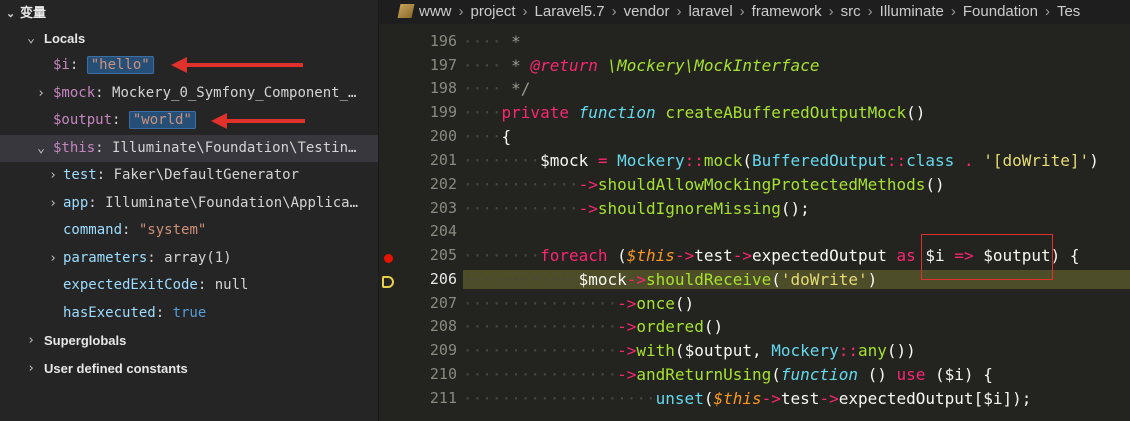 This screenshot has height=421, width=1130. I want to click on code-line: ···· * @return \Mockery\MockInterface, so click(641, 65).